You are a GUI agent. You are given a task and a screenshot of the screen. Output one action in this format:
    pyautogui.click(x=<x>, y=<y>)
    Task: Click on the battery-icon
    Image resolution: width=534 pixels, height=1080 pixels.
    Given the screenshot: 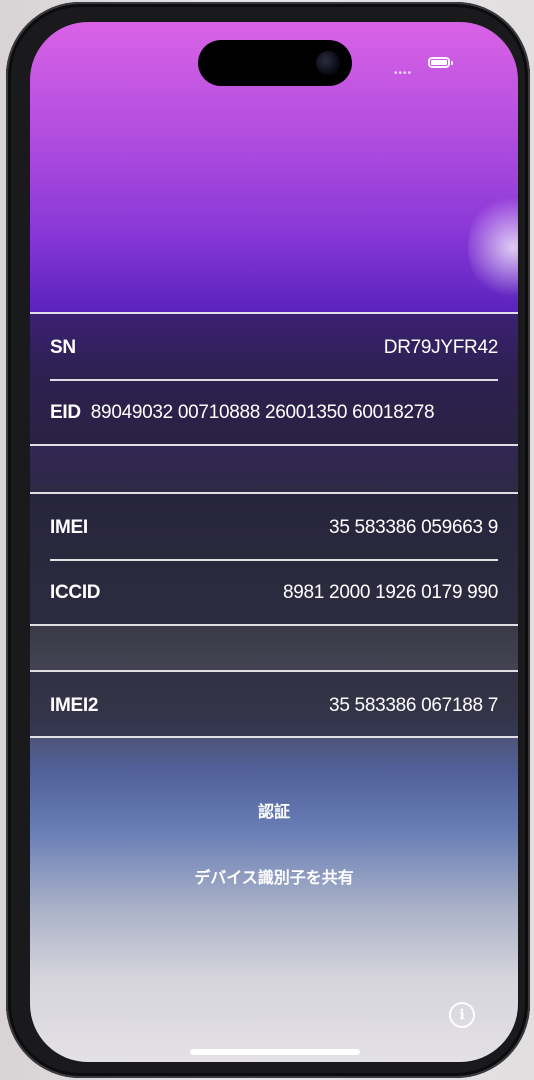 What is the action you would take?
    pyautogui.click(x=440, y=62)
    